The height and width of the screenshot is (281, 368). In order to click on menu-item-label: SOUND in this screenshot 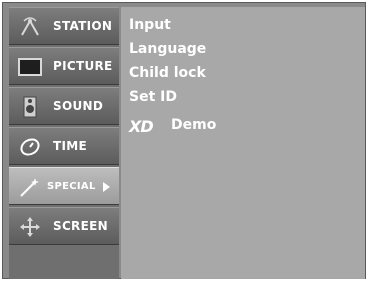, I will do `click(78, 106)`.